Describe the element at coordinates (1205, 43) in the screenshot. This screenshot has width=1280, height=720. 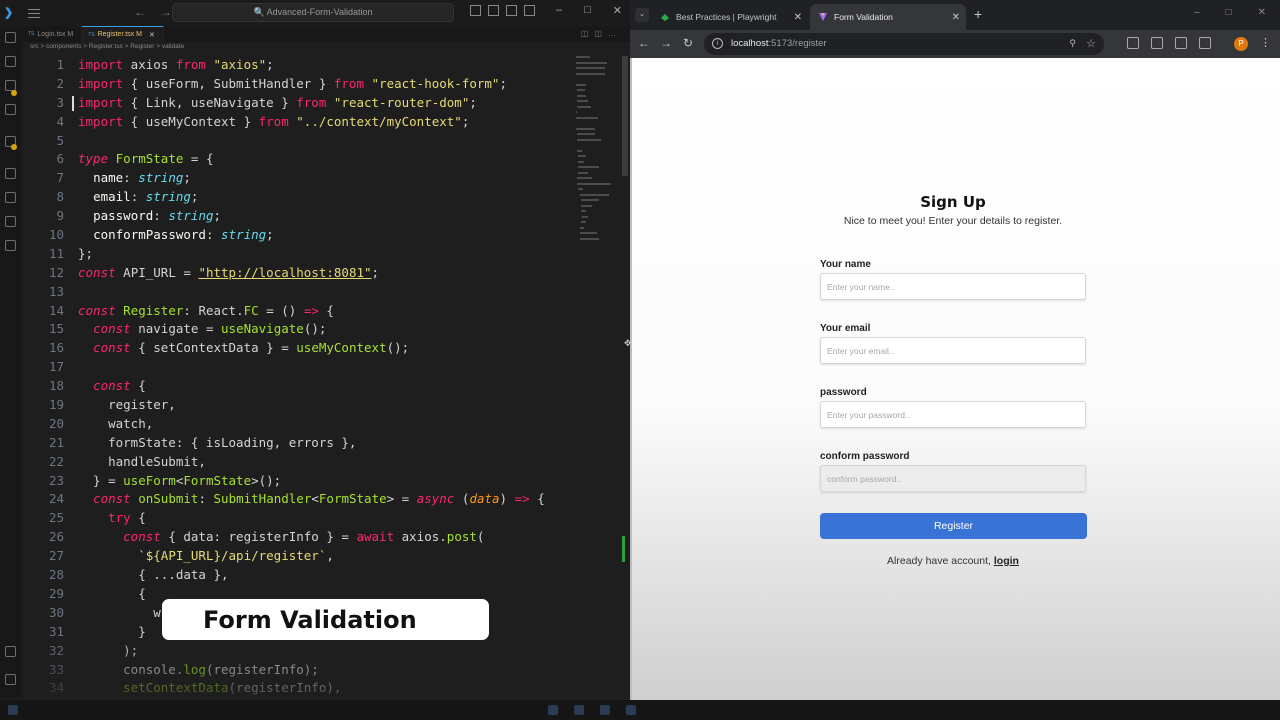
I see `side-panel-icon` at that location.